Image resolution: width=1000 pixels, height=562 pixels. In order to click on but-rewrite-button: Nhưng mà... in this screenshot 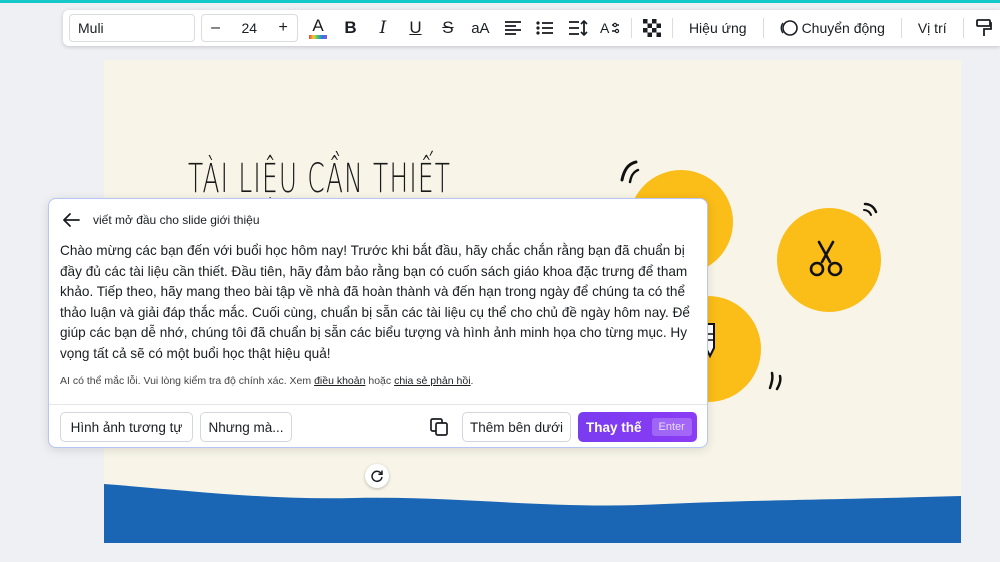, I will do `click(246, 427)`.